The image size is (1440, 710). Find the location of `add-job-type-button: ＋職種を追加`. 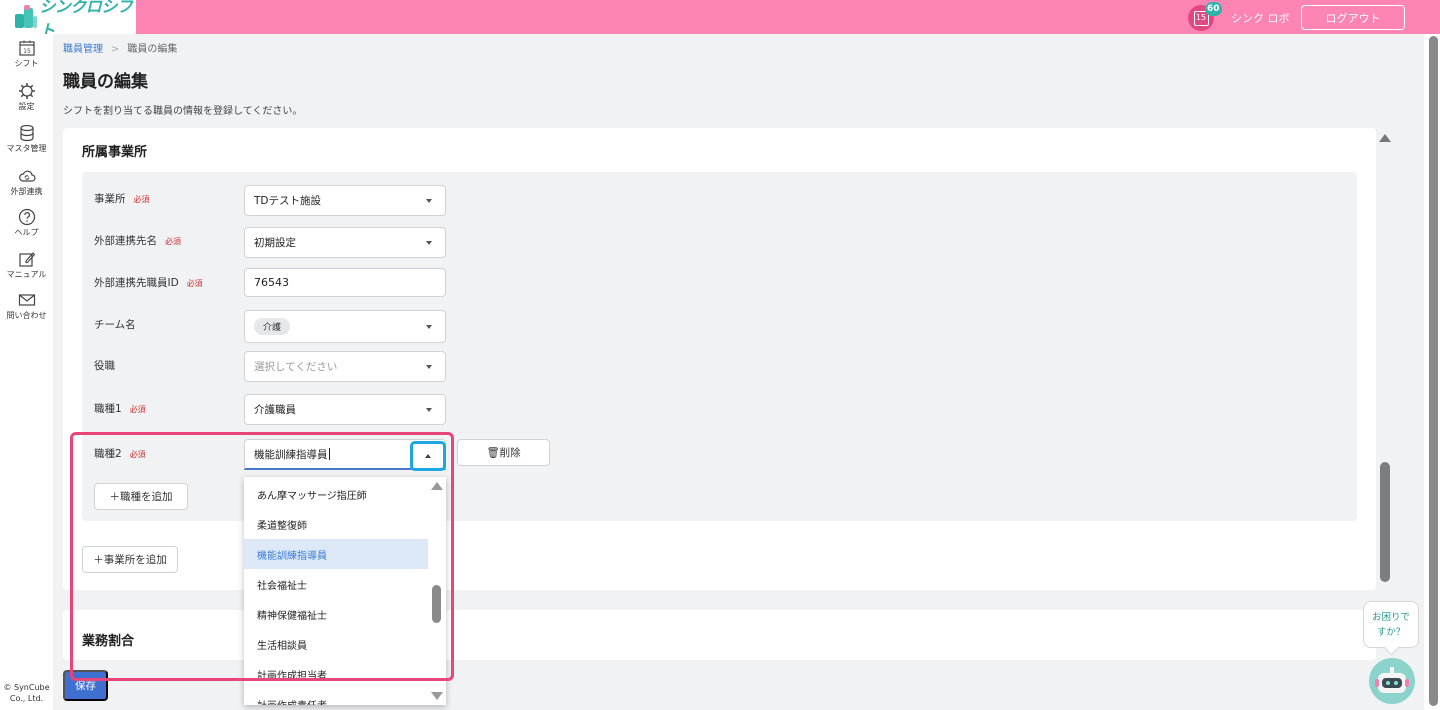

add-job-type-button: ＋職種を追加 is located at coordinates (141, 496).